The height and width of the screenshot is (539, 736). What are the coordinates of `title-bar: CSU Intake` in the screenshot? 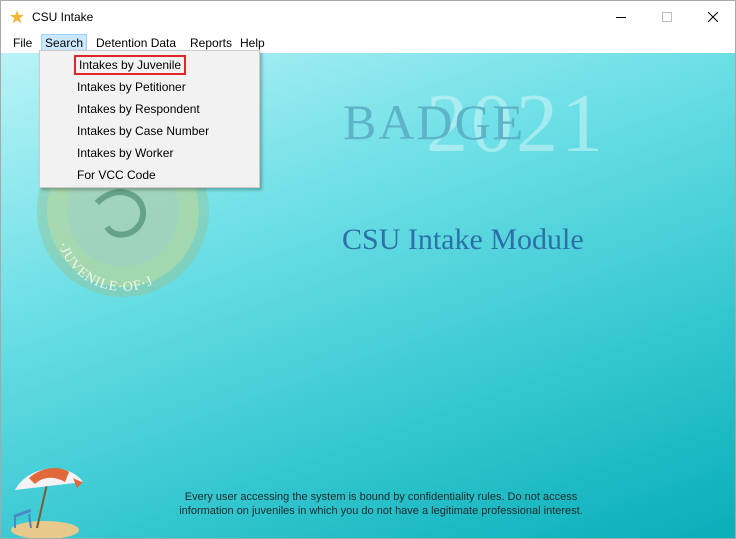 It's located at (368, 17).